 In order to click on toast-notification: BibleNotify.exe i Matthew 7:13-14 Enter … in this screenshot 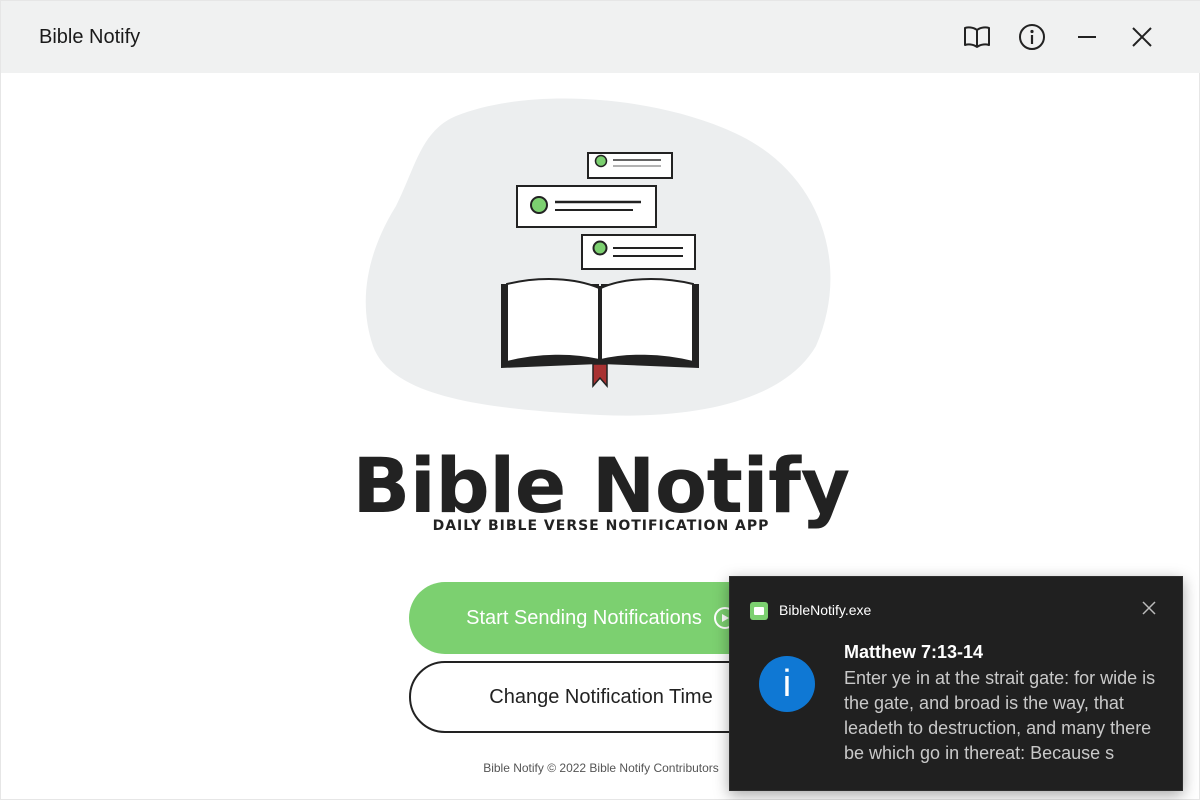, I will do `click(956, 683)`.